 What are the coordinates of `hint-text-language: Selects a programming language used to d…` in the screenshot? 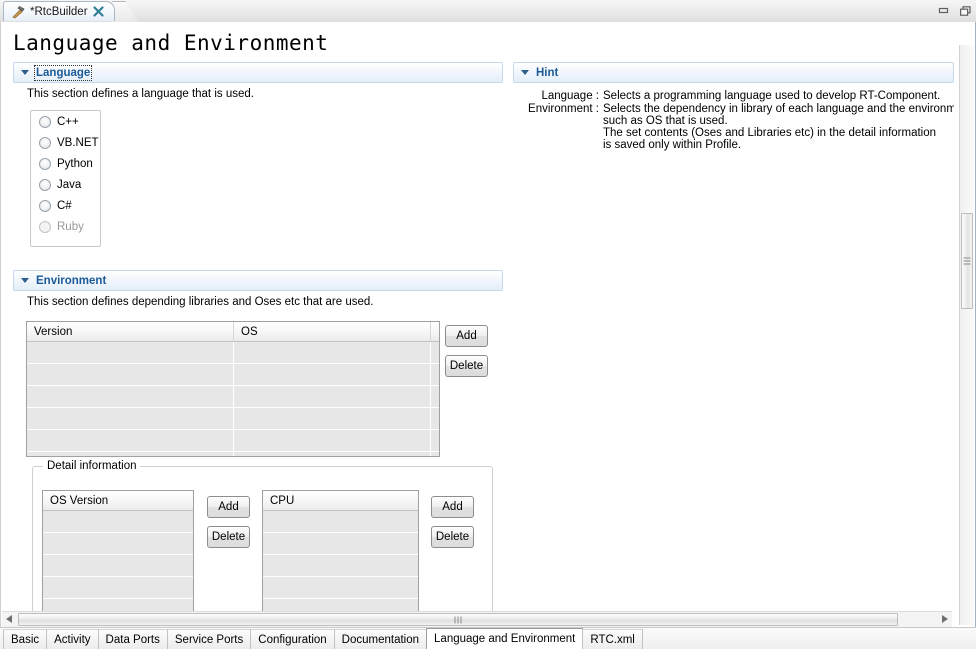 It's located at (772, 96).